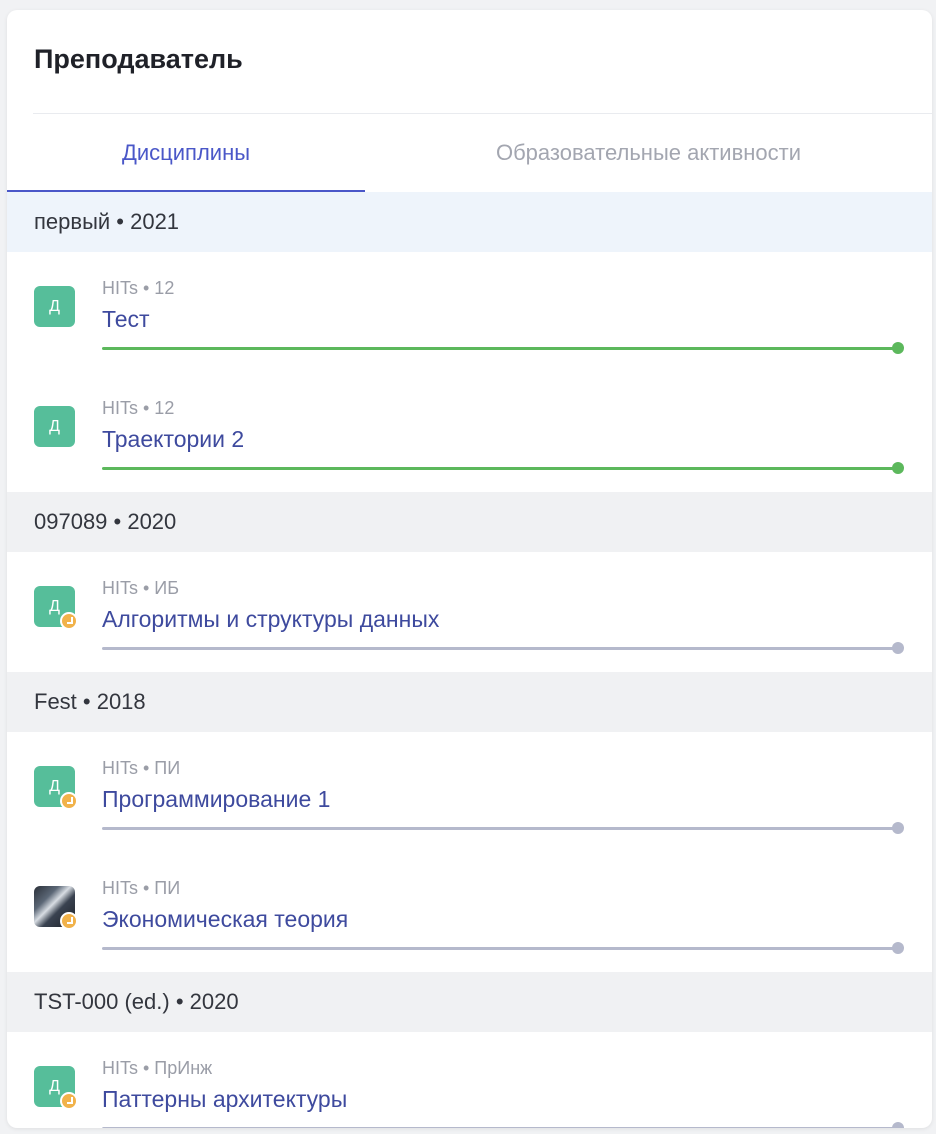  What do you see at coordinates (138, 59) in the screenshot?
I see `panel-title: Преподаватель` at bounding box center [138, 59].